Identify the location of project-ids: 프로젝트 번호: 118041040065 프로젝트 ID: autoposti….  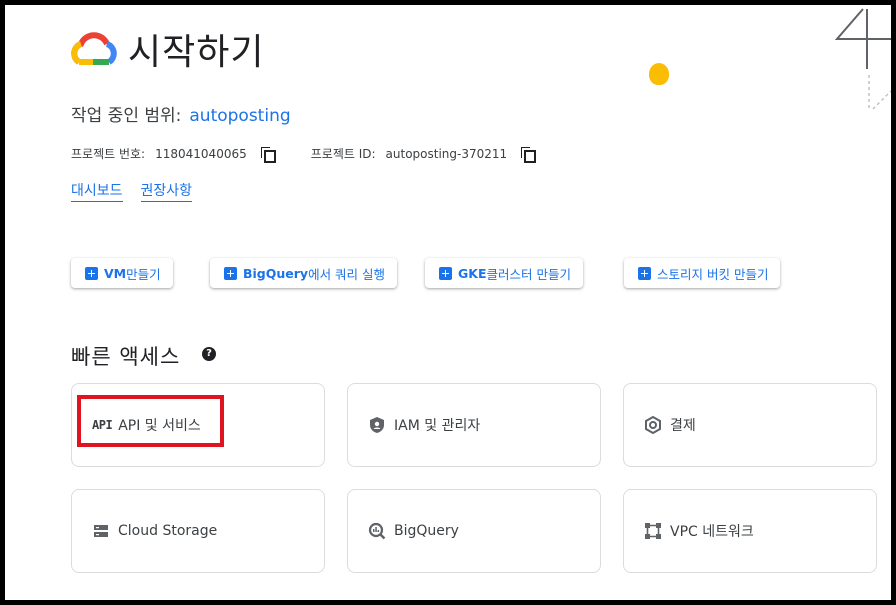
(321, 154).